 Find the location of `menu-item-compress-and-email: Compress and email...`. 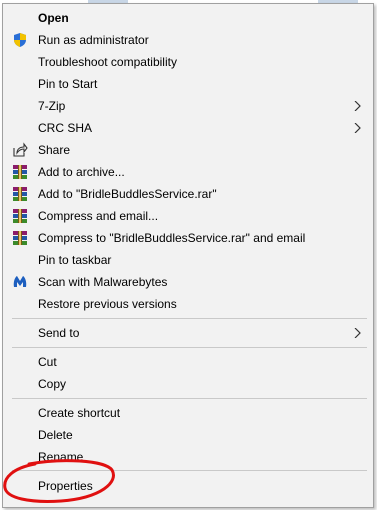

menu-item-compress-and-email: Compress and email... is located at coordinates (188, 216).